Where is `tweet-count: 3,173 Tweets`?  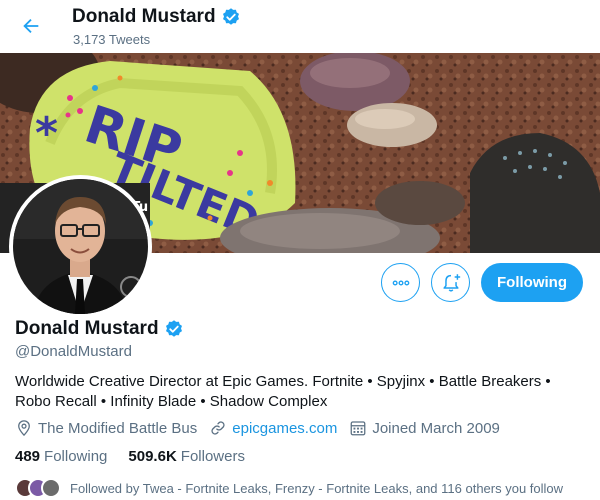
tweet-count: 3,173 Tweets is located at coordinates (112, 39).